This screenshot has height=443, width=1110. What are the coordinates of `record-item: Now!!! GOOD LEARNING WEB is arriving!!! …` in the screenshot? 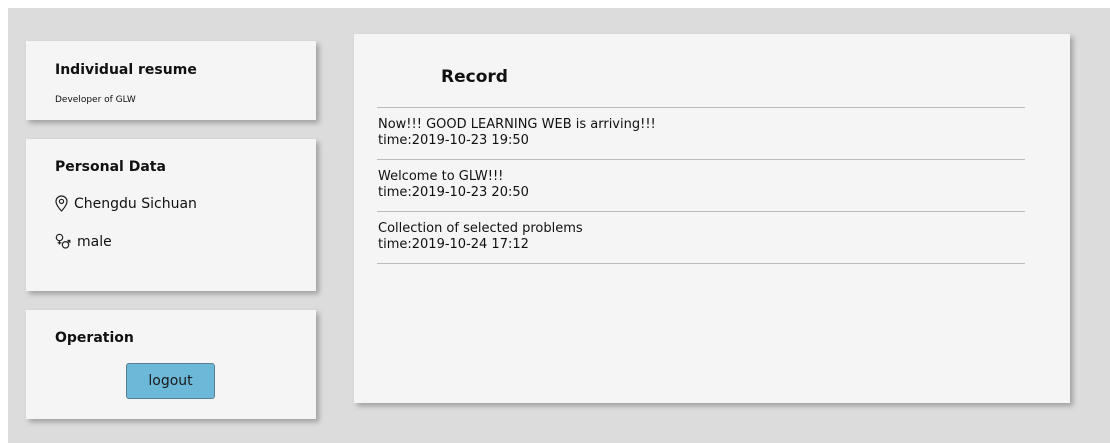 It's located at (701, 134).